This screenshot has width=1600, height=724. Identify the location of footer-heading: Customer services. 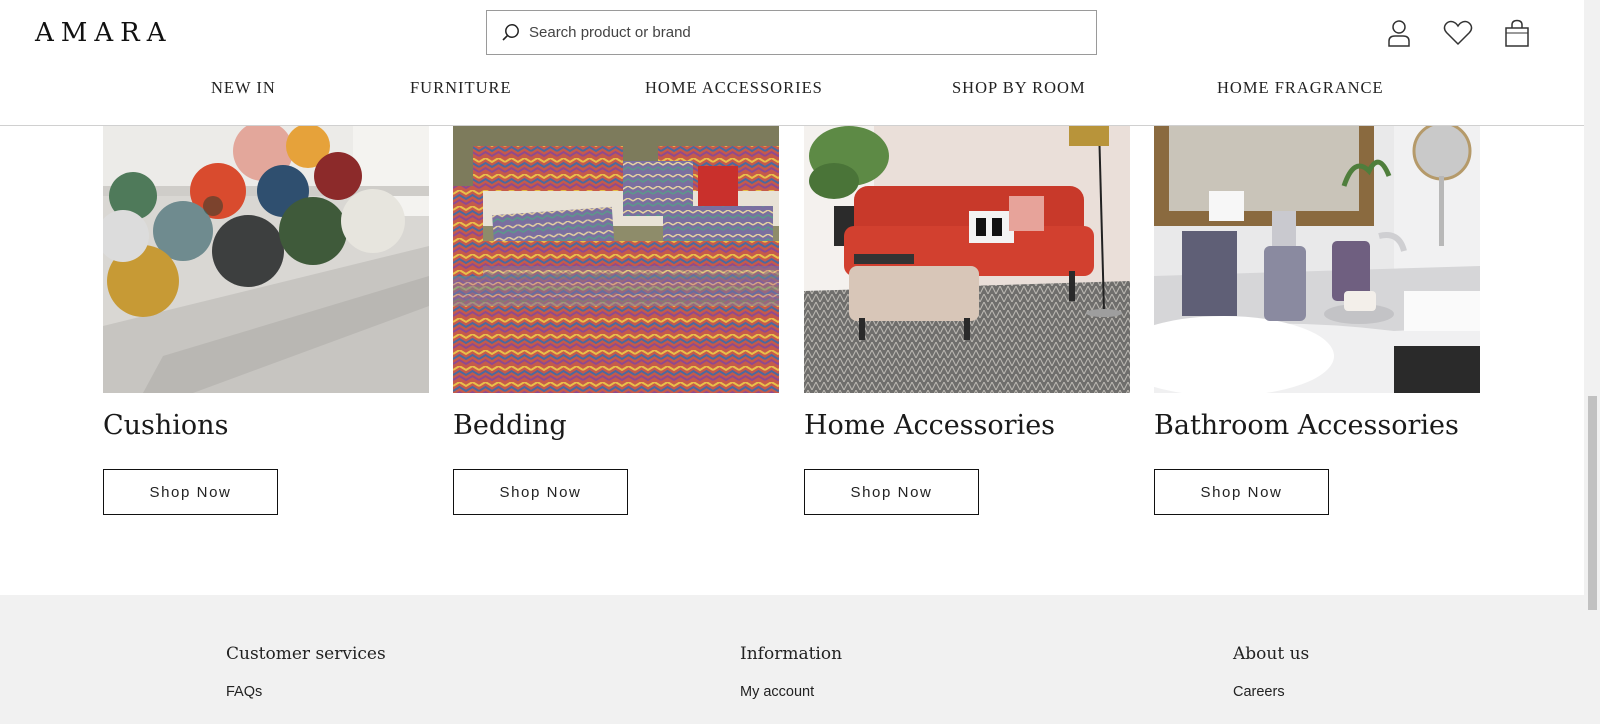
(306, 654).